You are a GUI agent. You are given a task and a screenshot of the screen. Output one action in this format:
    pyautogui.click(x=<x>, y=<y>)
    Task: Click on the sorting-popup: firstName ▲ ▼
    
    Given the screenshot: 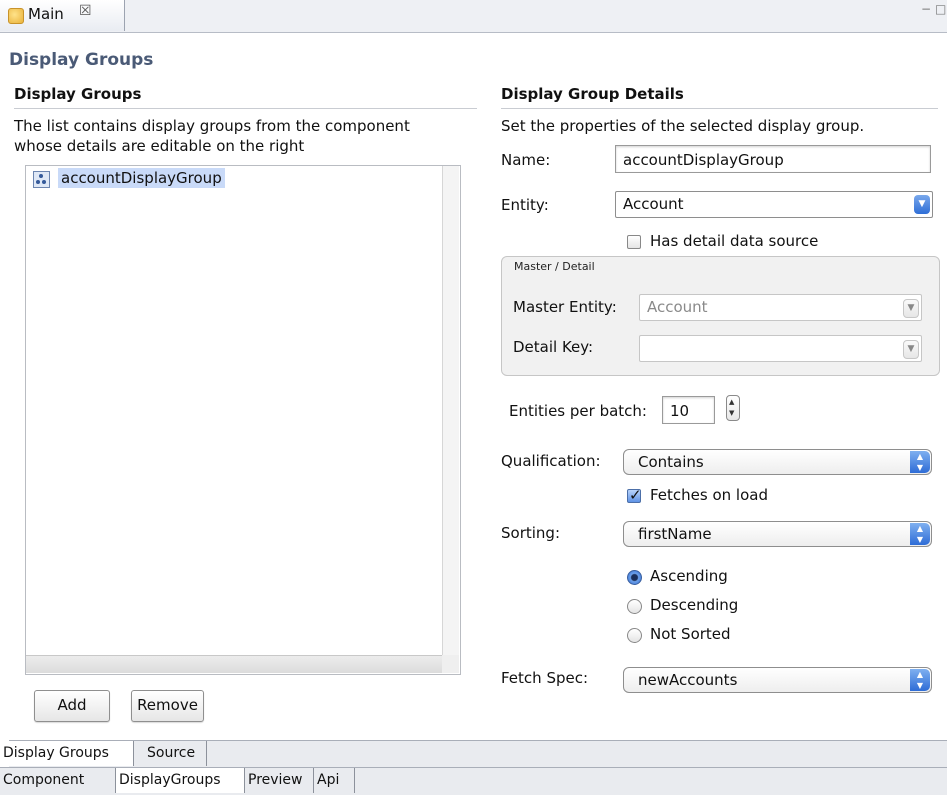 What is the action you would take?
    pyautogui.click(x=777, y=534)
    